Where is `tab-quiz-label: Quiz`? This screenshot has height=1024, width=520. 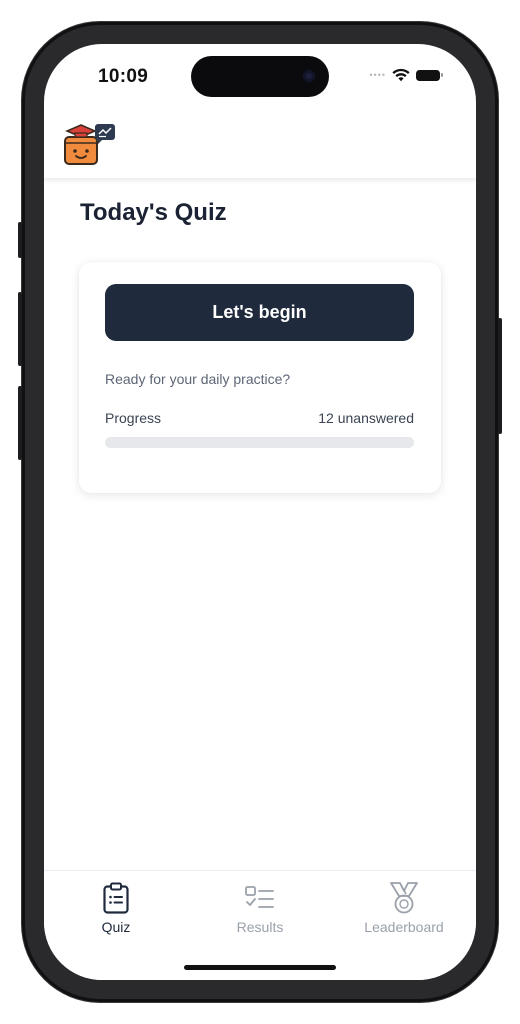
tab-quiz-label: Quiz is located at coordinates (116, 927).